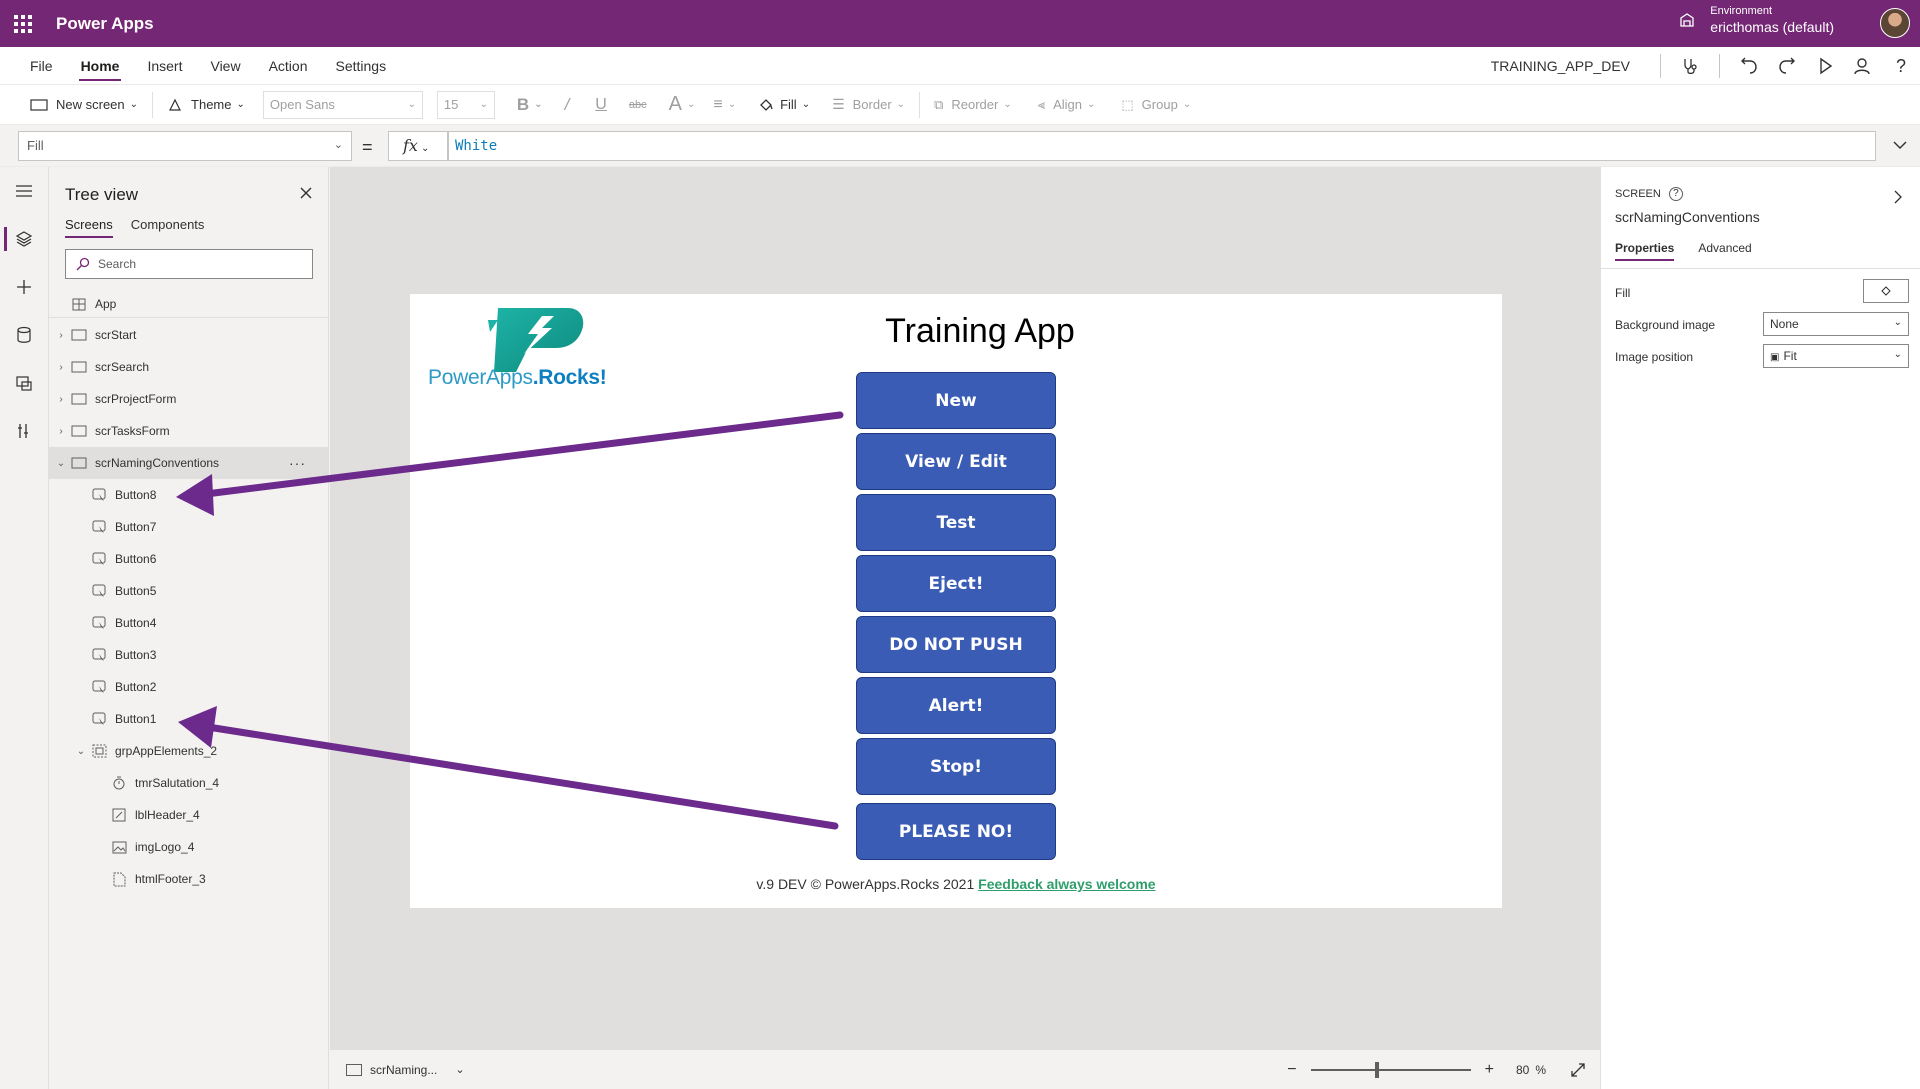  Describe the element at coordinates (188, 559) in the screenshot. I see `tree-item-button: Button6` at that location.